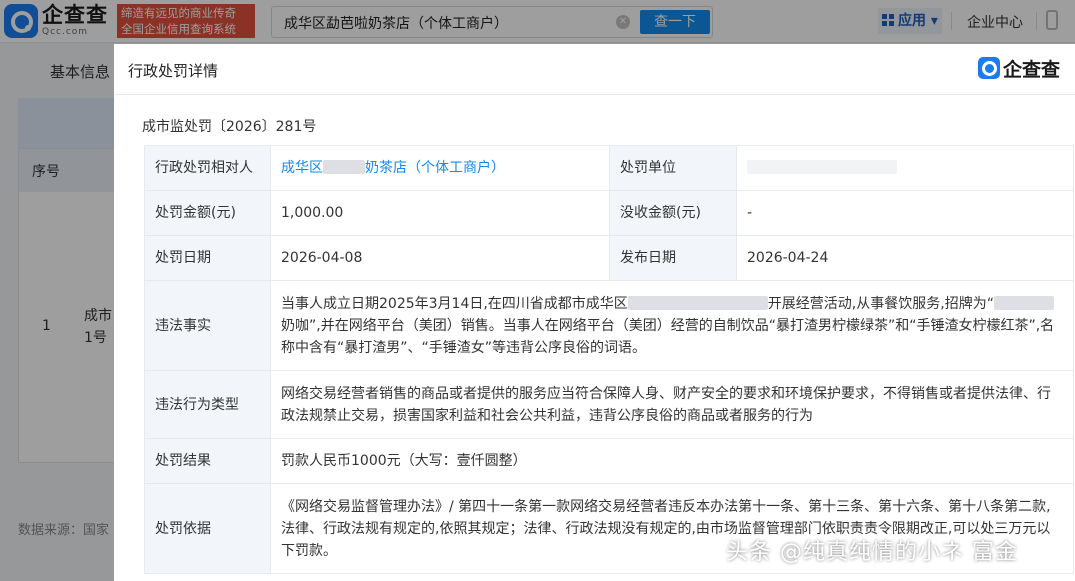  Describe the element at coordinates (905, 213) in the screenshot. I see `confiscate-value: -` at that location.